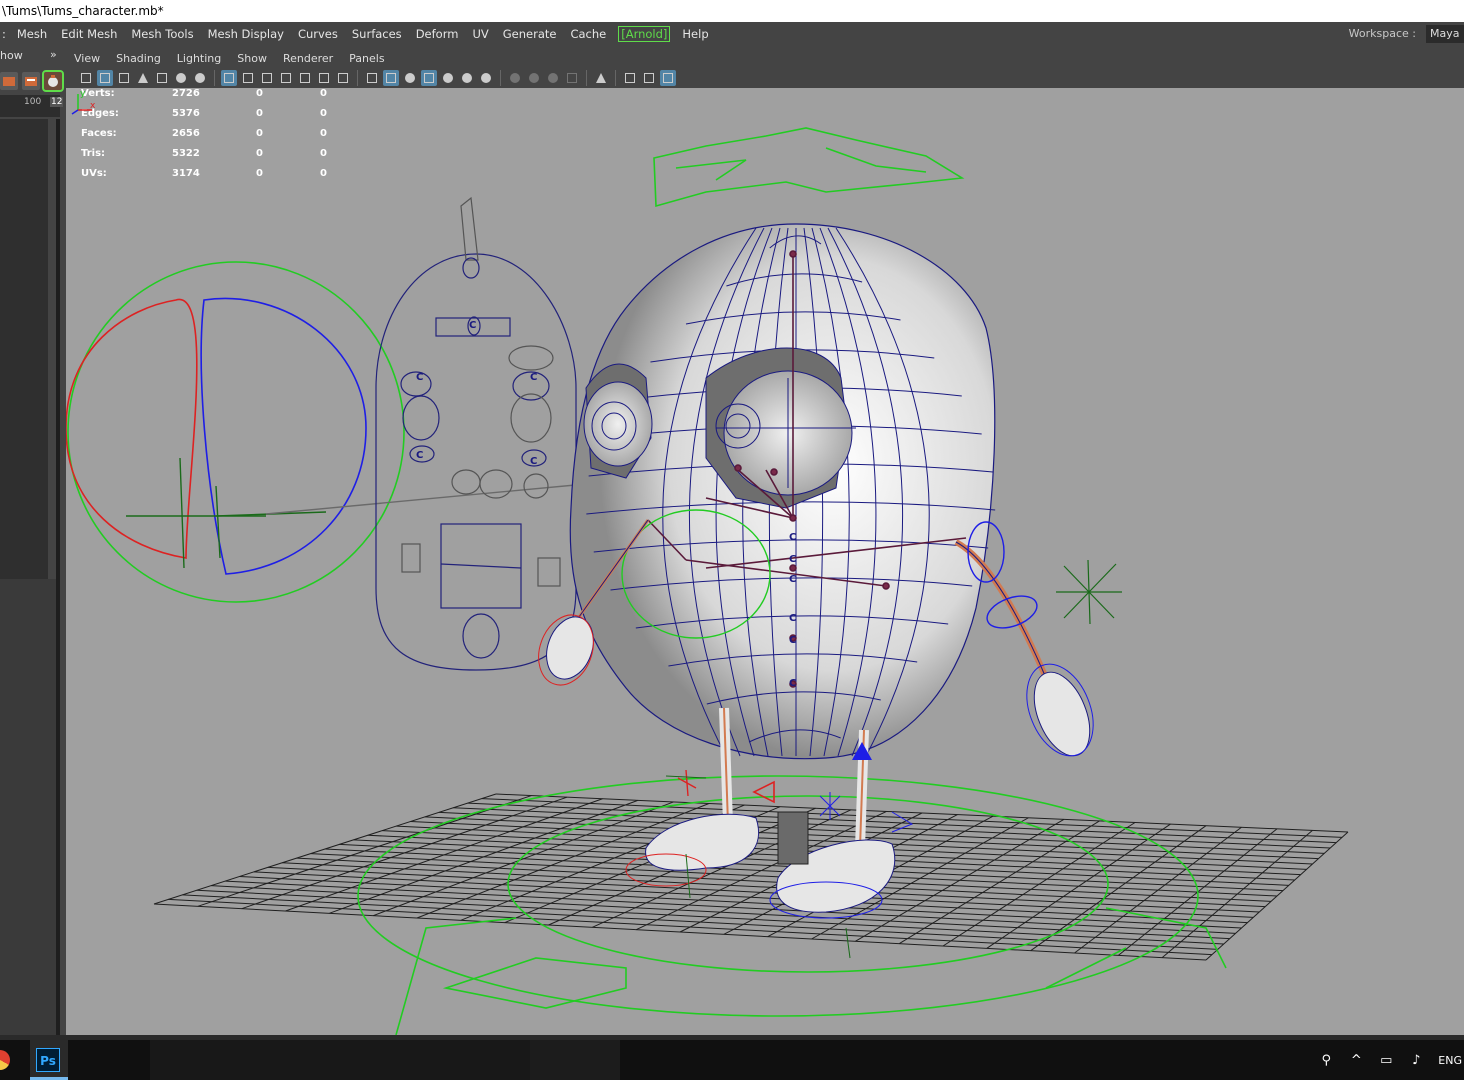  I want to click on menu-help: Help, so click(695, 34).